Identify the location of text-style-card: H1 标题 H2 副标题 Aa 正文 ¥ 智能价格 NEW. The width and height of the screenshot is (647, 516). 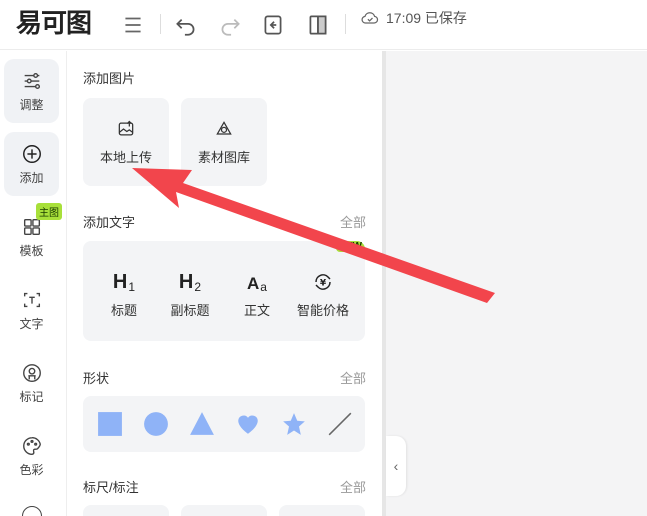
(224, 291).